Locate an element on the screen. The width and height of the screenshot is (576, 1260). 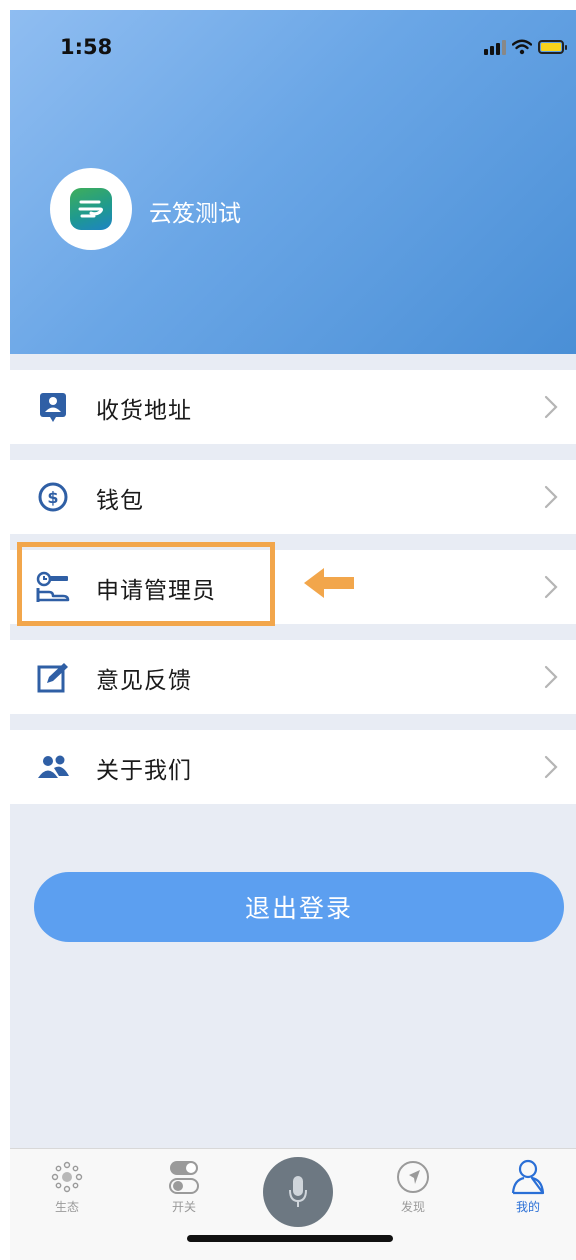
edit-note-icon is located at coordinates (53, 677).